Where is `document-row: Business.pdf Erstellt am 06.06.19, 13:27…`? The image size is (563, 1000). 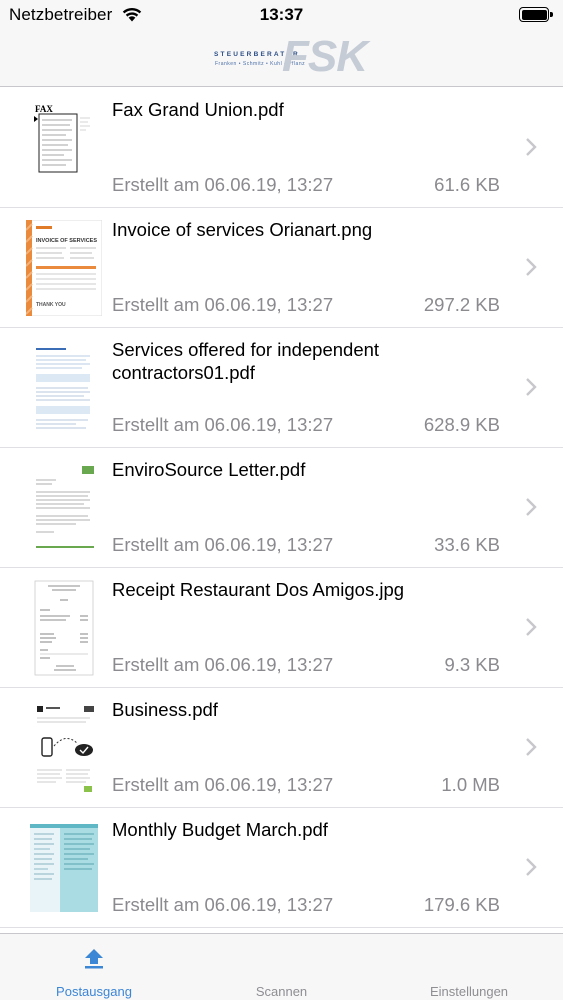
document-row: Business.pdf Erstellt am 06.06.19, 13:27… is located at coordinates (281, 748).